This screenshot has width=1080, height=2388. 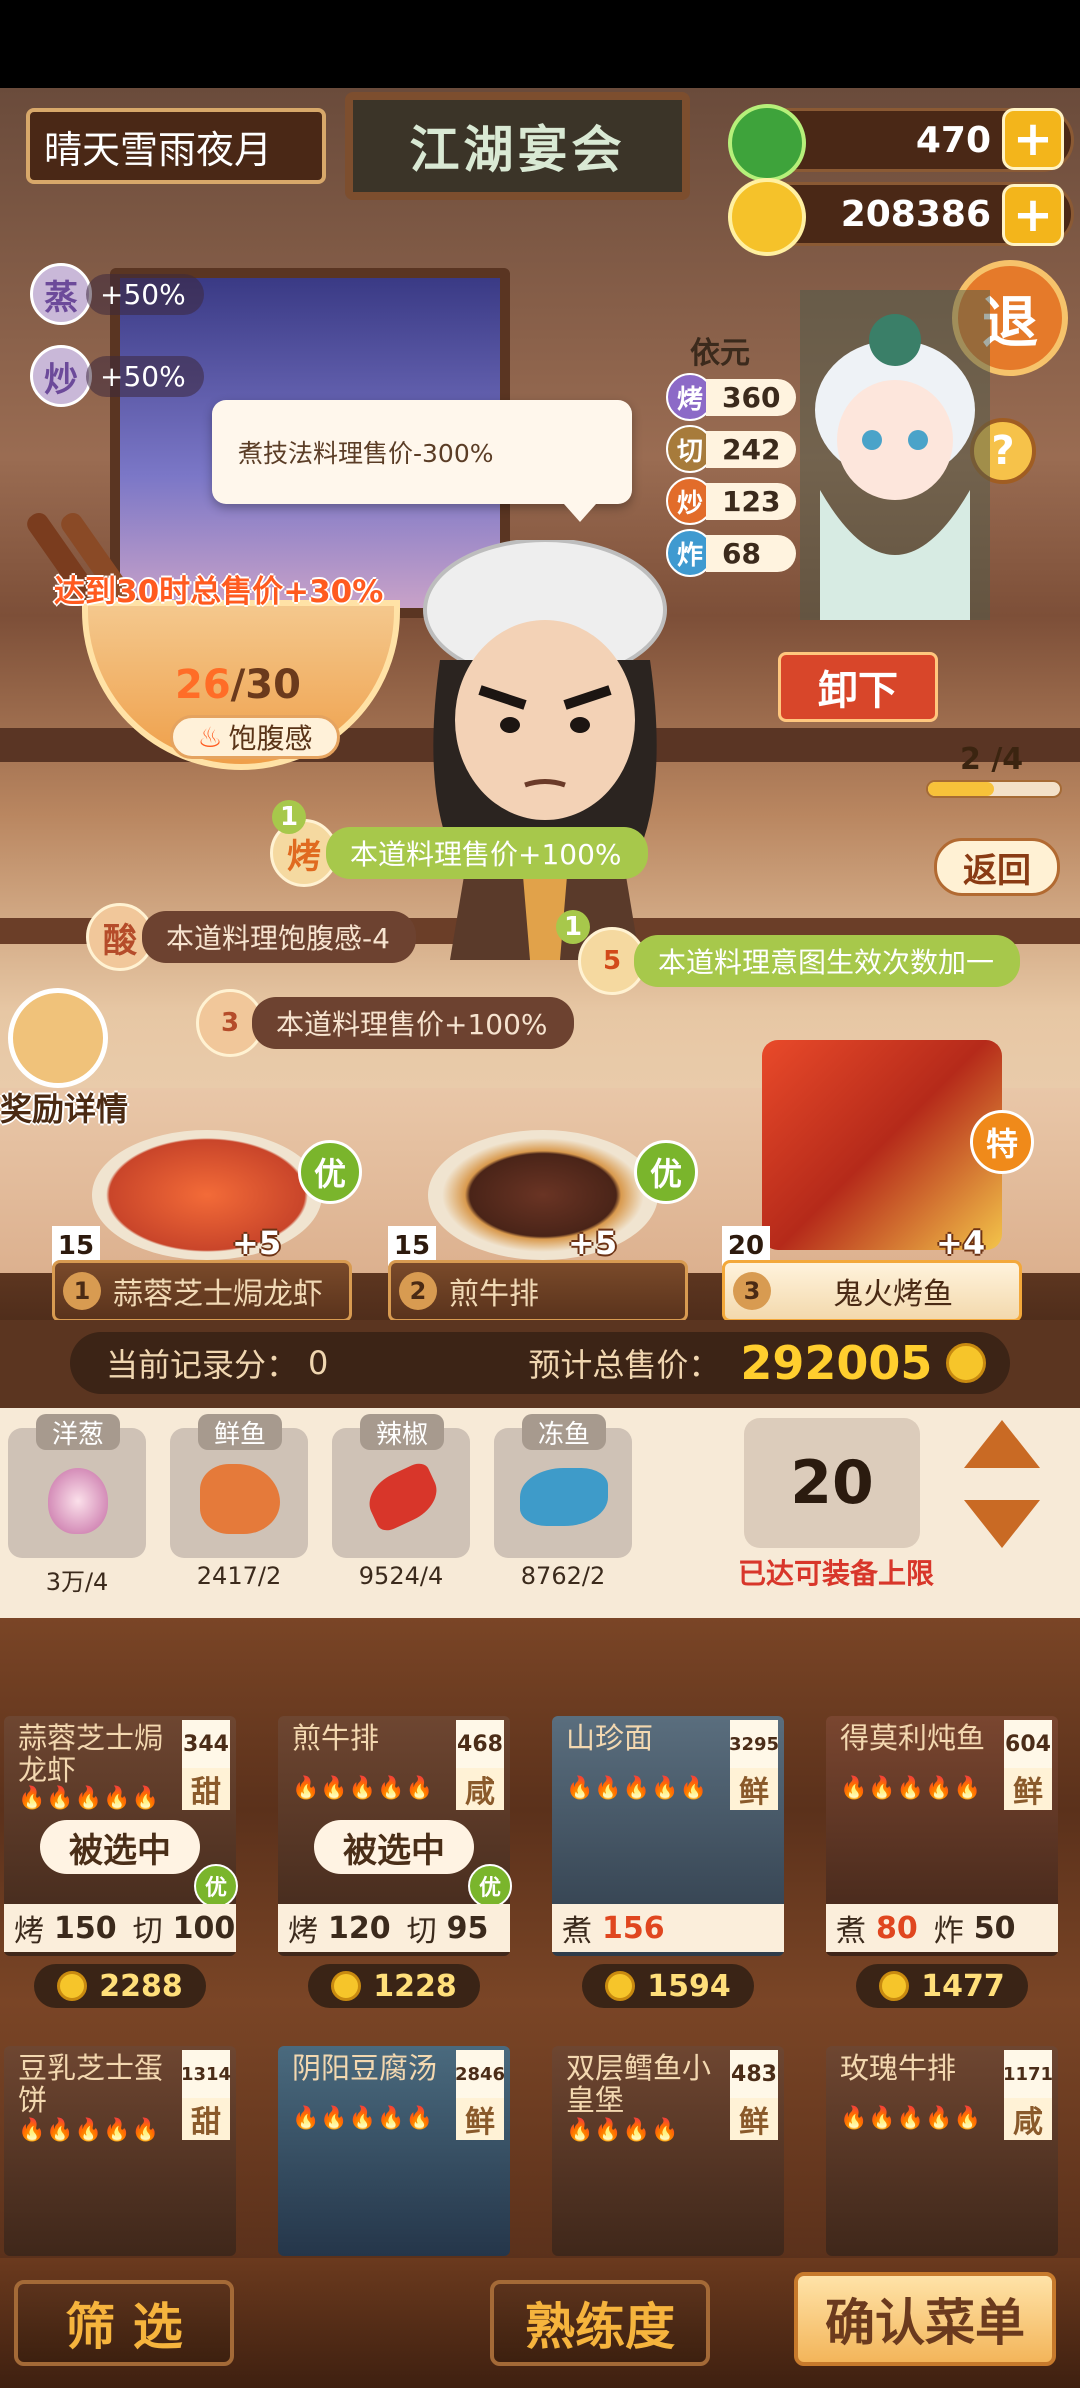 I want to click on selected-dish: 优 15 +5 1 蒜蓉芝士焗龙虾, so click(x=207, y=1230).